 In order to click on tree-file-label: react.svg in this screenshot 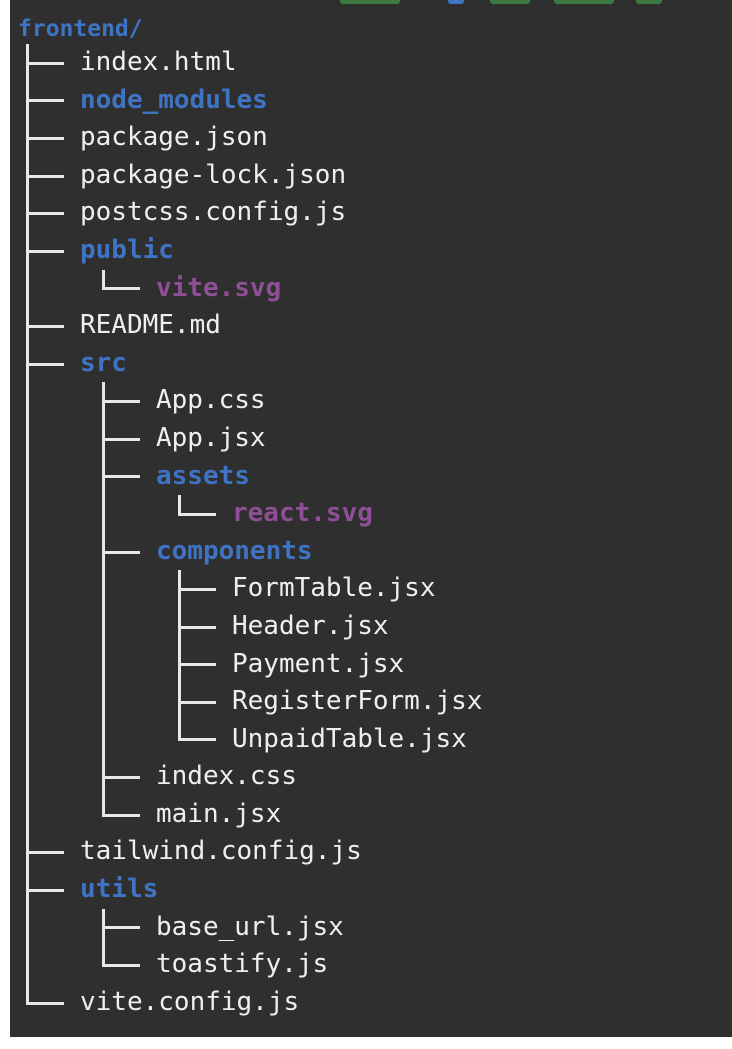, I will do `click(302, 514)`.